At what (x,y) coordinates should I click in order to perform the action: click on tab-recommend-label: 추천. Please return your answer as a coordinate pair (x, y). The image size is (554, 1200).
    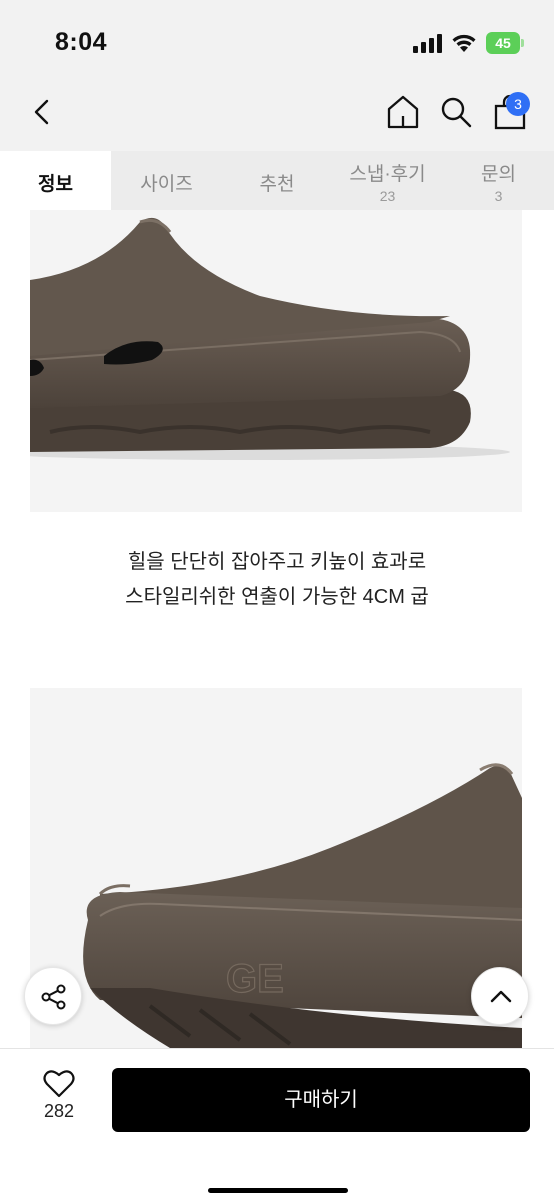
    Looking at the image, I should click on (277, 184).